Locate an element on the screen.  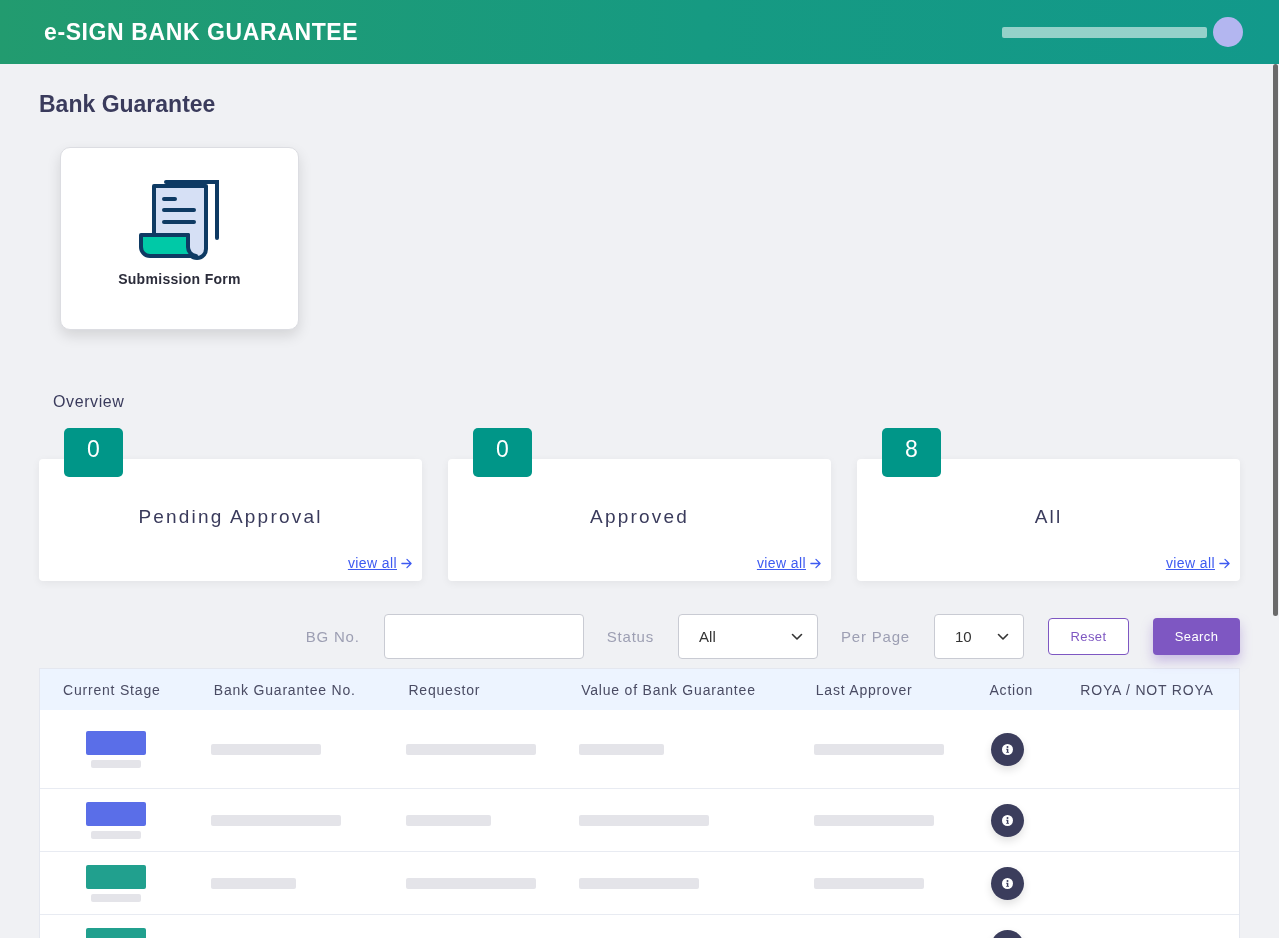
column-header: ROYA / NOT ROYA is located at coordinates (1147, 689).